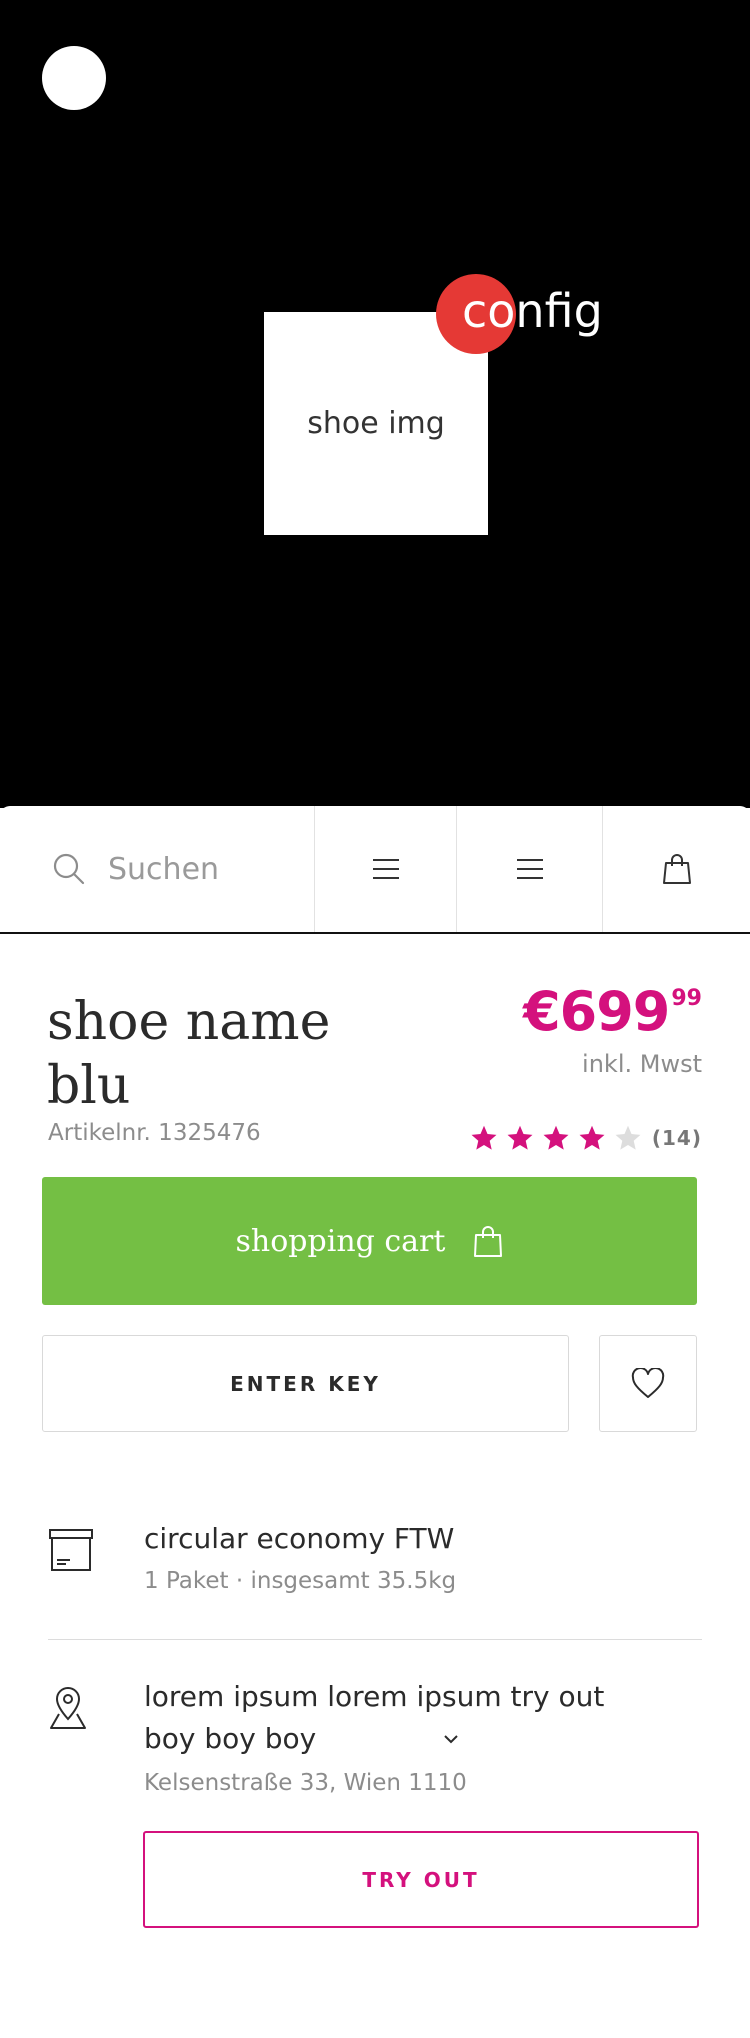 The width and height of the screenshot is (750, 2038). Describe the element at coordinates (164, 869) in the screenshot. I see `search-placeholder: Suchen` at that location.